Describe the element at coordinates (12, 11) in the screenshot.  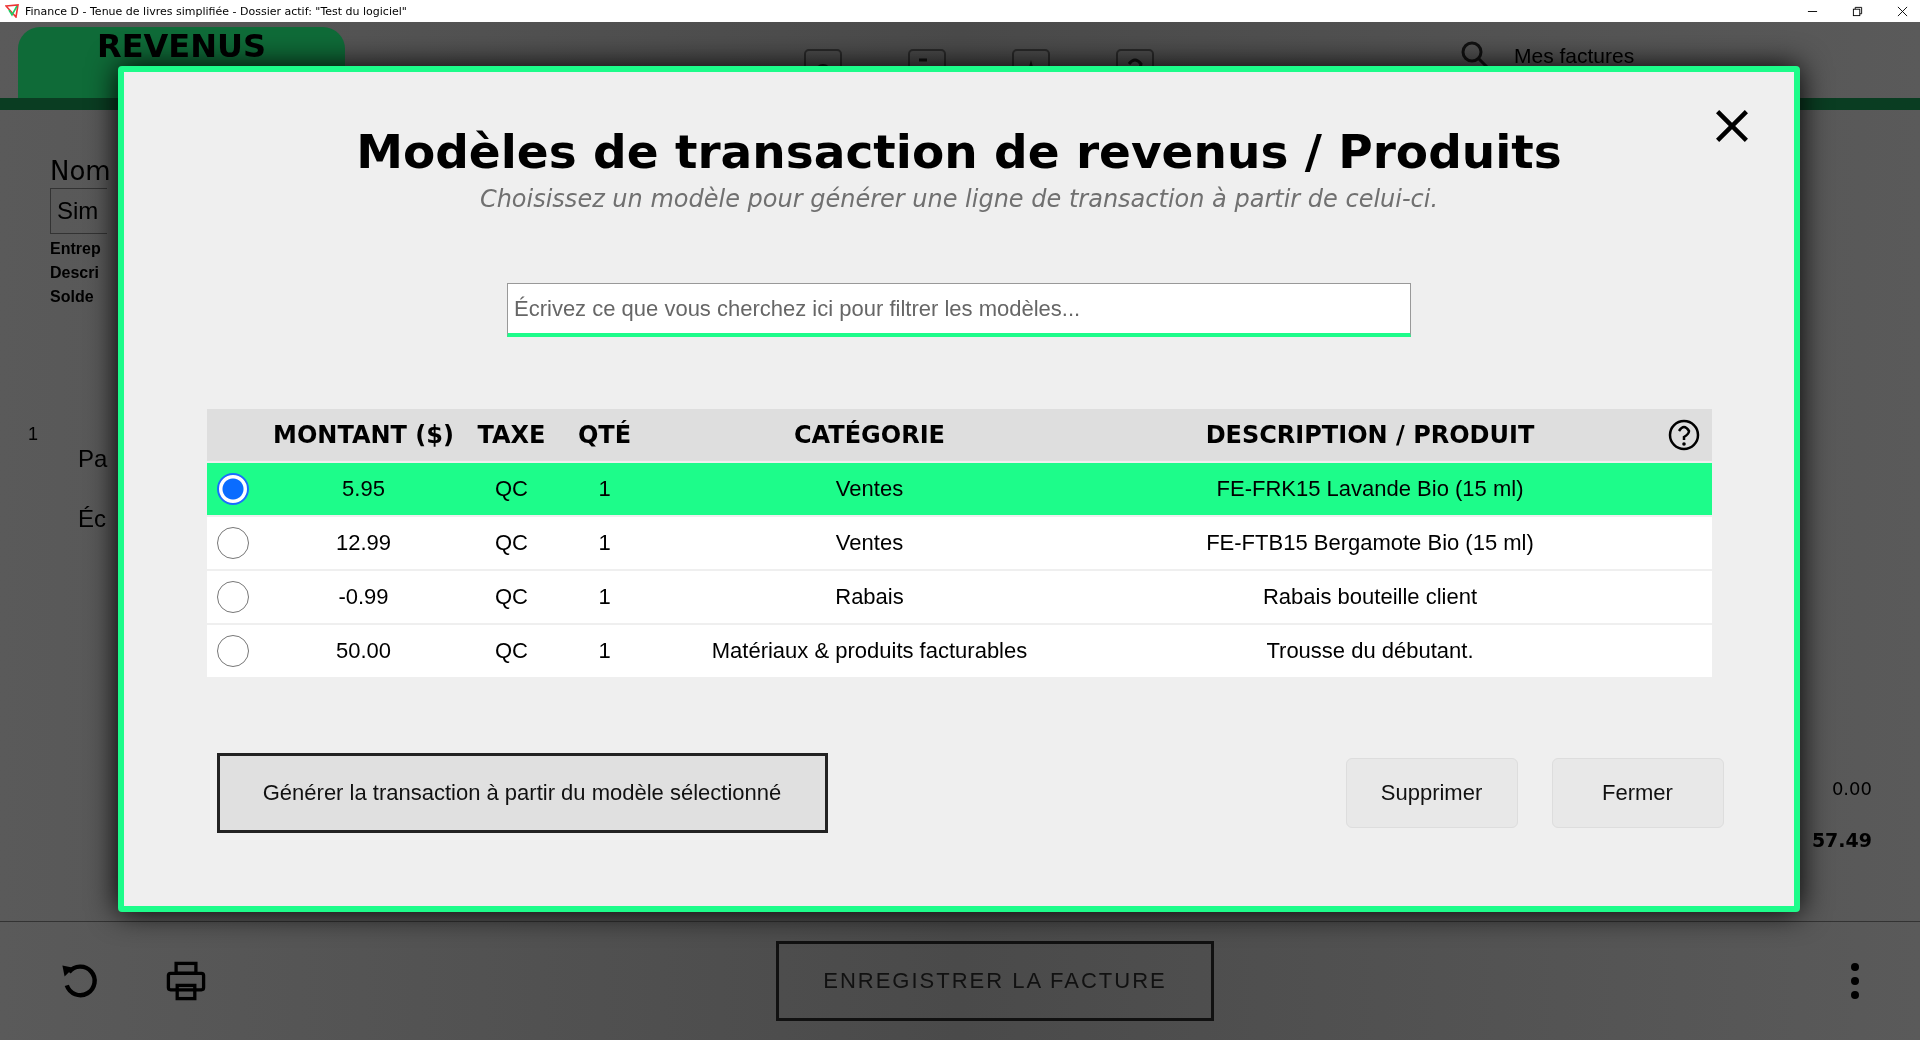
I see `app-logo-icon` at that location.